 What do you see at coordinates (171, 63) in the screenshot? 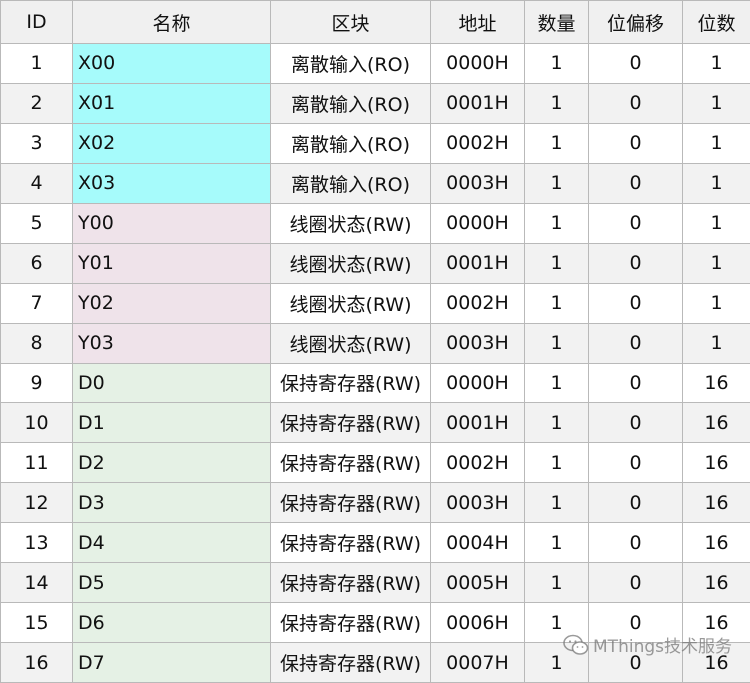
I see `cell-name: X00` at bounding box center [171, 63].